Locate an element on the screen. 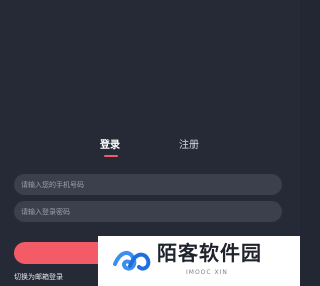 This screenshot has height=286, width=320. watermark-overlay: 陌客软件园 IMOOC XIN is located at coordinates (199, 261).